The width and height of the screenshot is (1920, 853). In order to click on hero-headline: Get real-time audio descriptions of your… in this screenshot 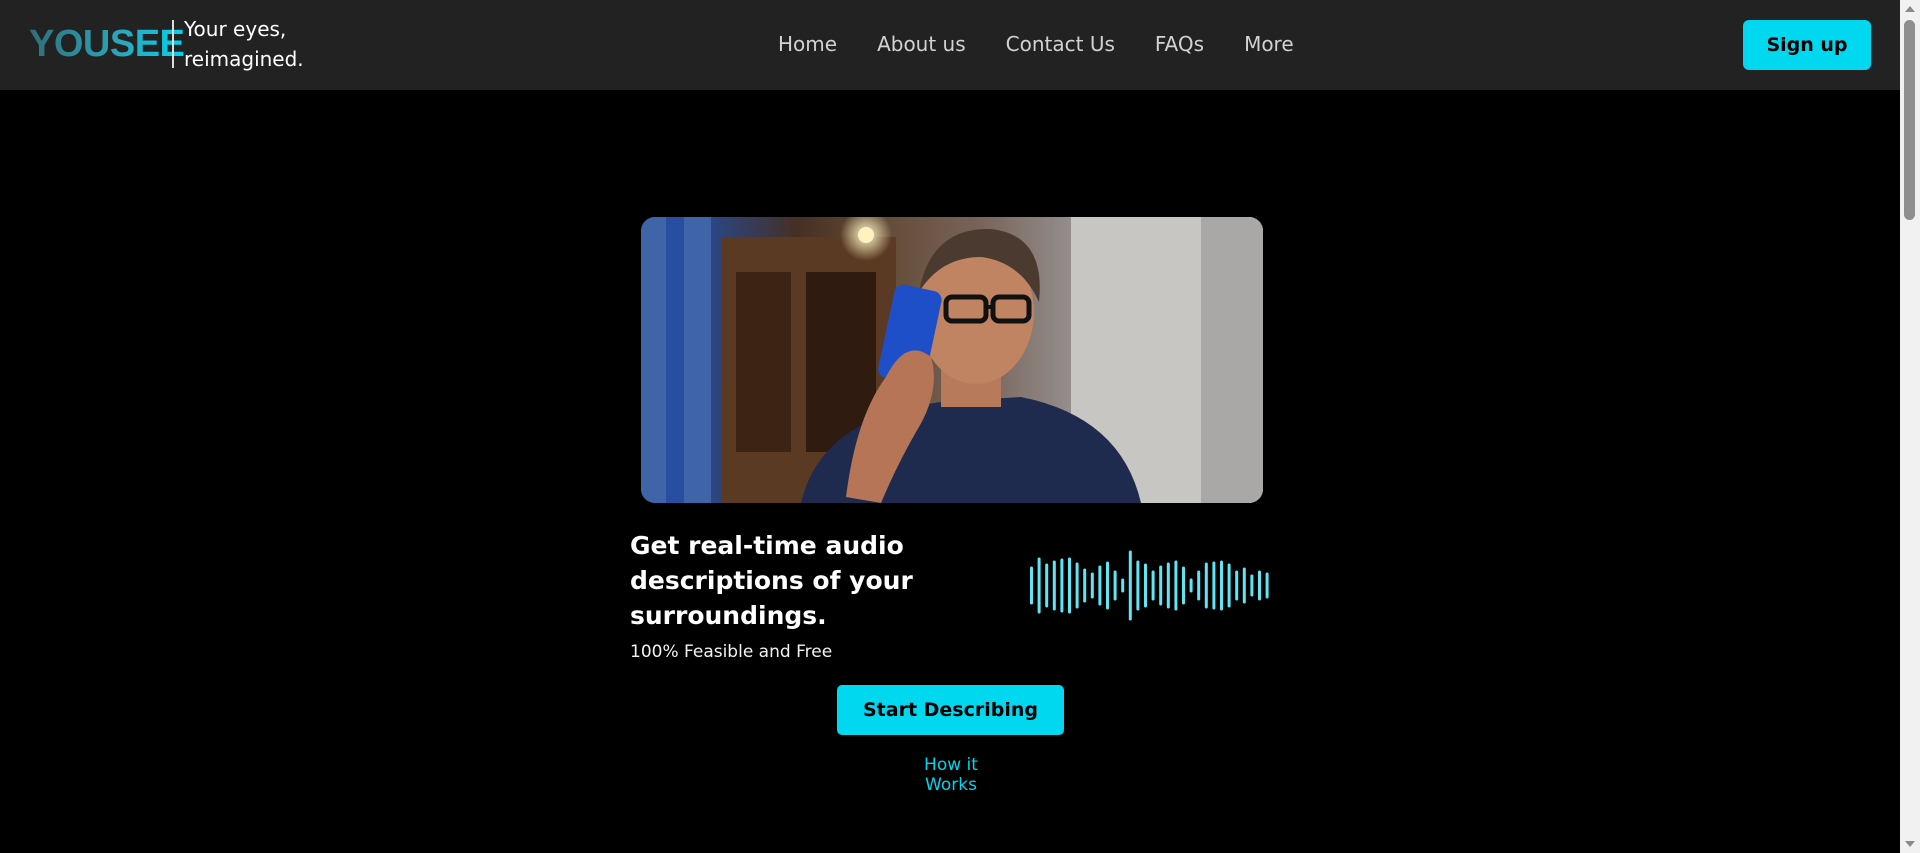, I will do `click(771, 580)`.